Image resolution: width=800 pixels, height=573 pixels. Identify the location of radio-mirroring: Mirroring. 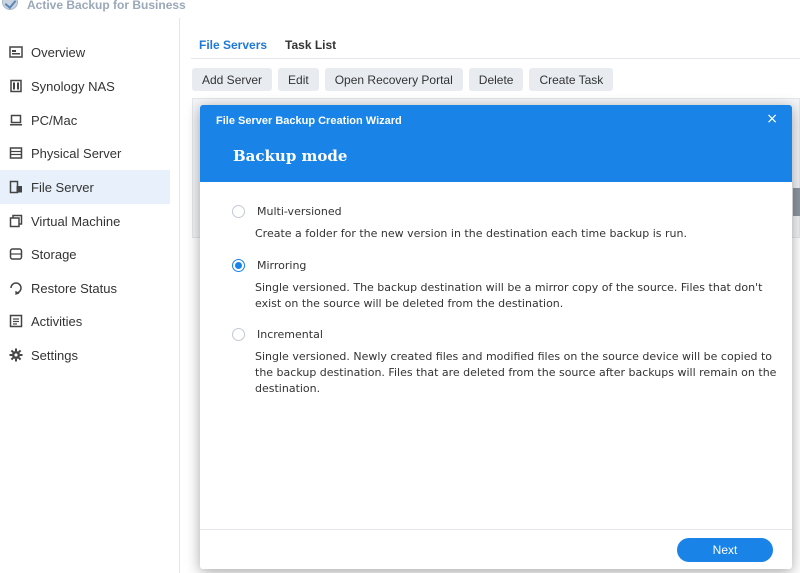
(508, 265).